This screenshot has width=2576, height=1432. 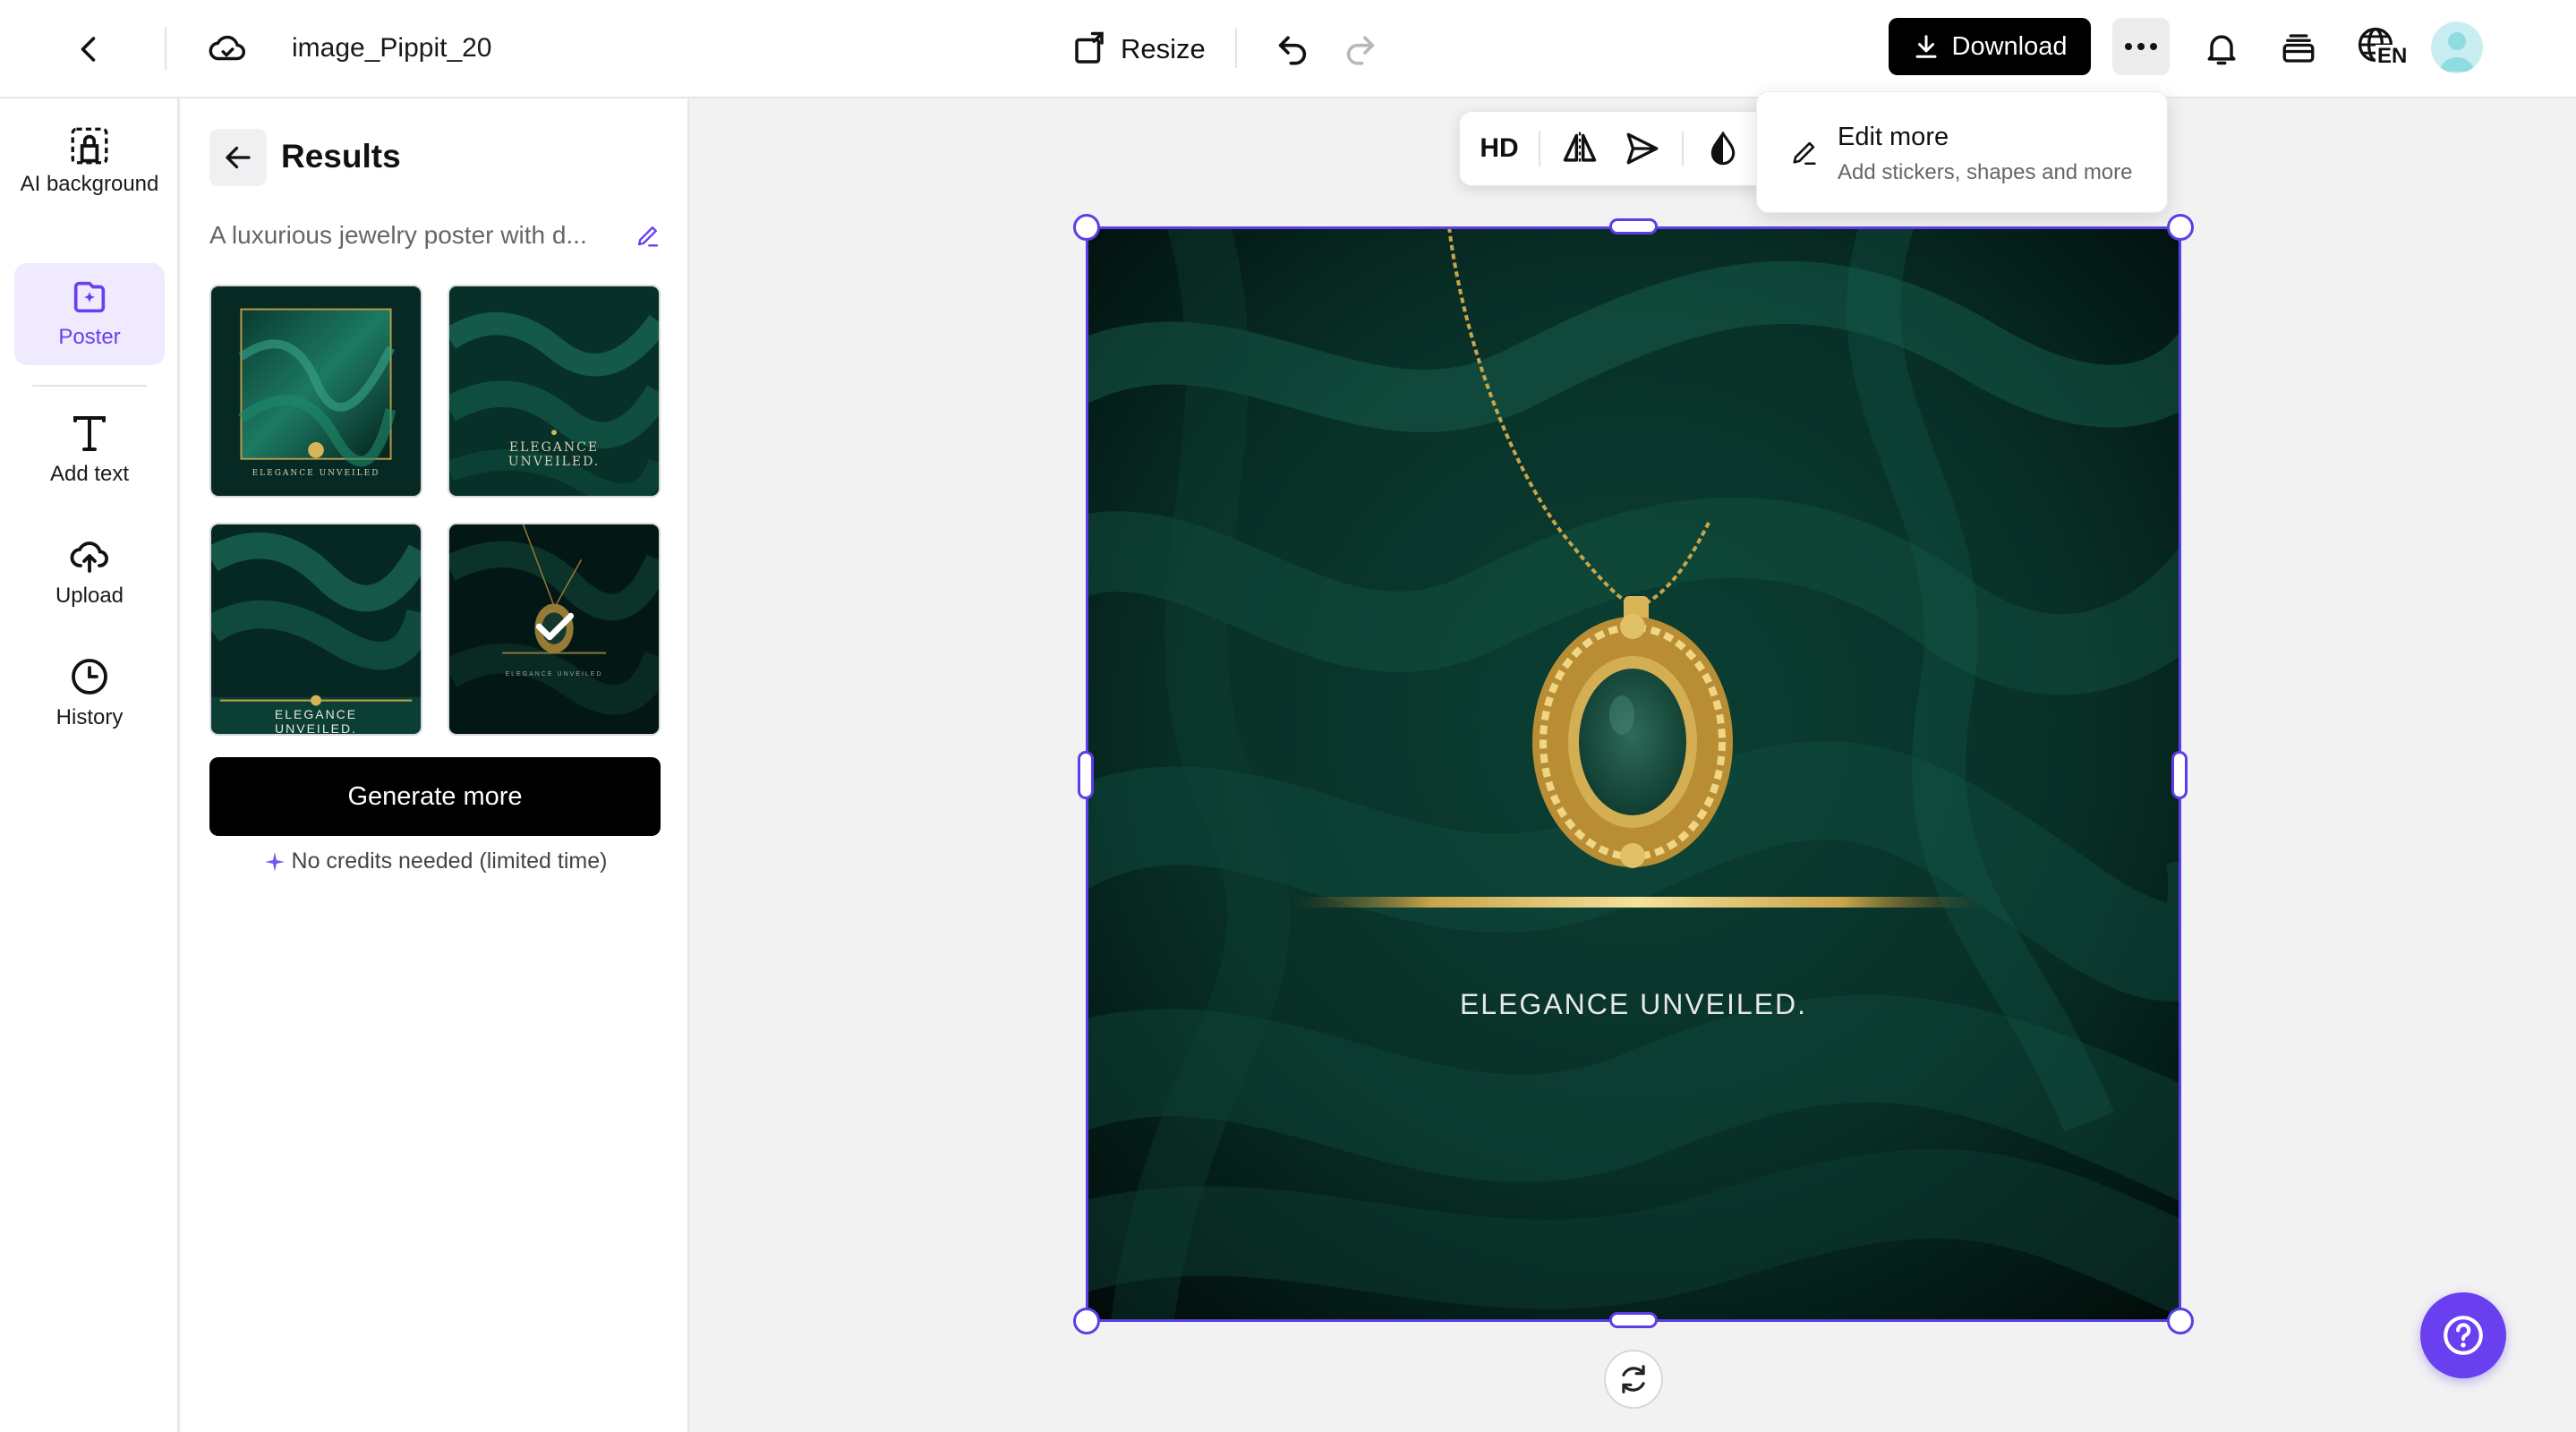 I want to click on result-thumbnail: ELEGANCE UNVEILED, so click(x=315, y=391).